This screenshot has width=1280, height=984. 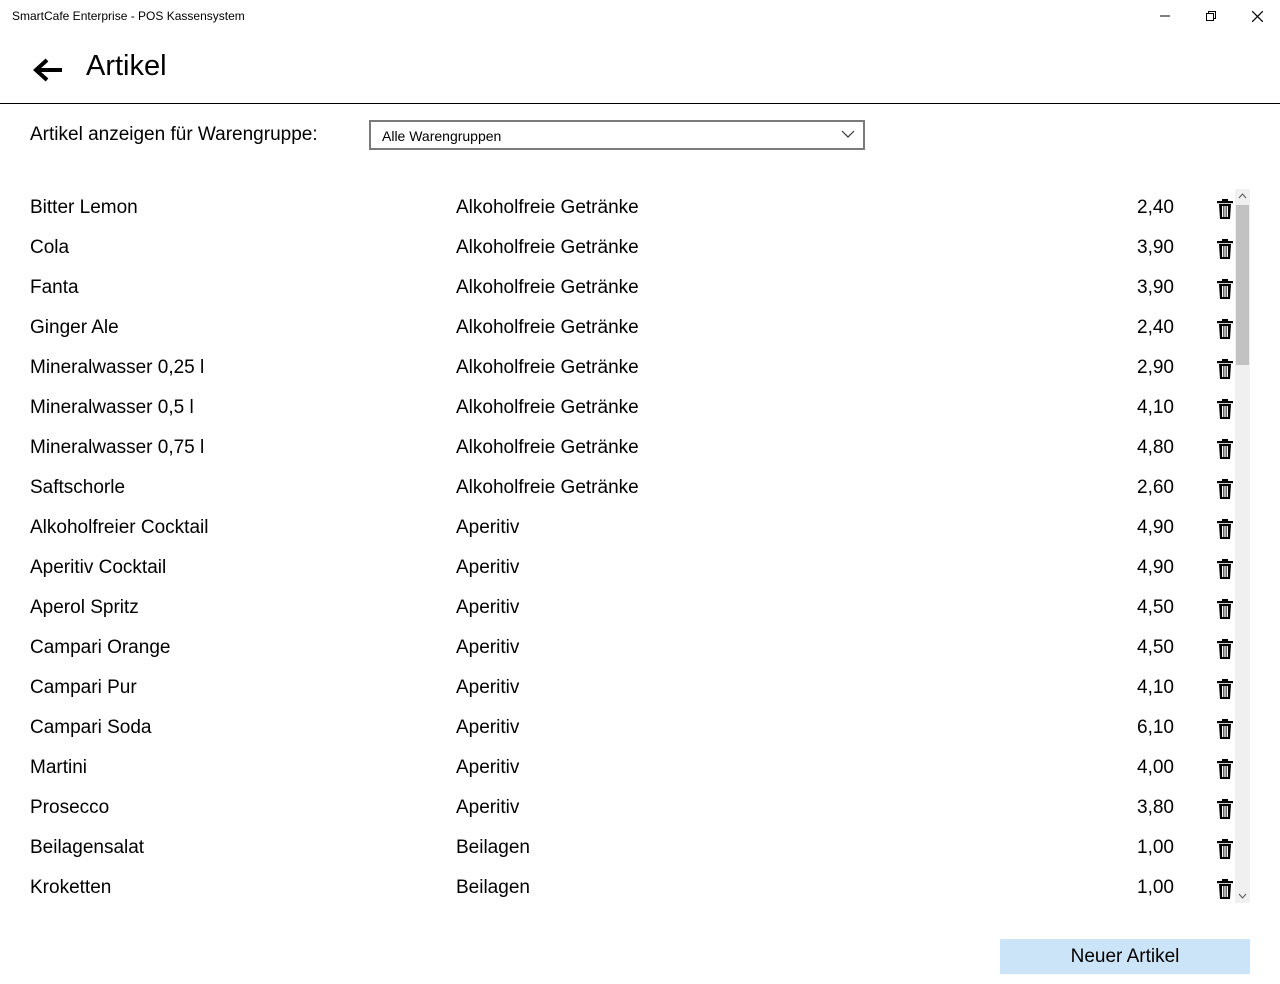 I want to click on article-row: Ginger Ale Alkoholfreie Getränke 2,40, so click(x=618, y=329).